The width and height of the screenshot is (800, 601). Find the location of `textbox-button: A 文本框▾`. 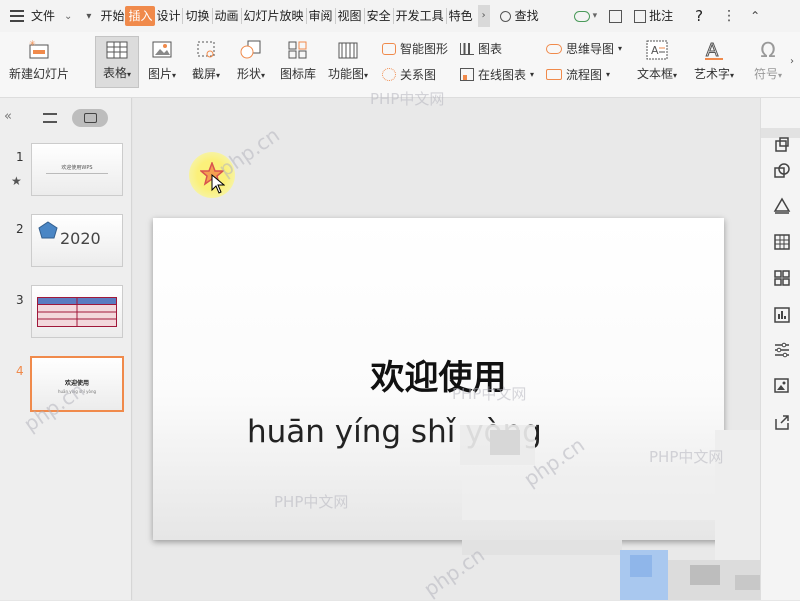

textbox-button: A 文本框▾ is located at coordinates (657, 60).